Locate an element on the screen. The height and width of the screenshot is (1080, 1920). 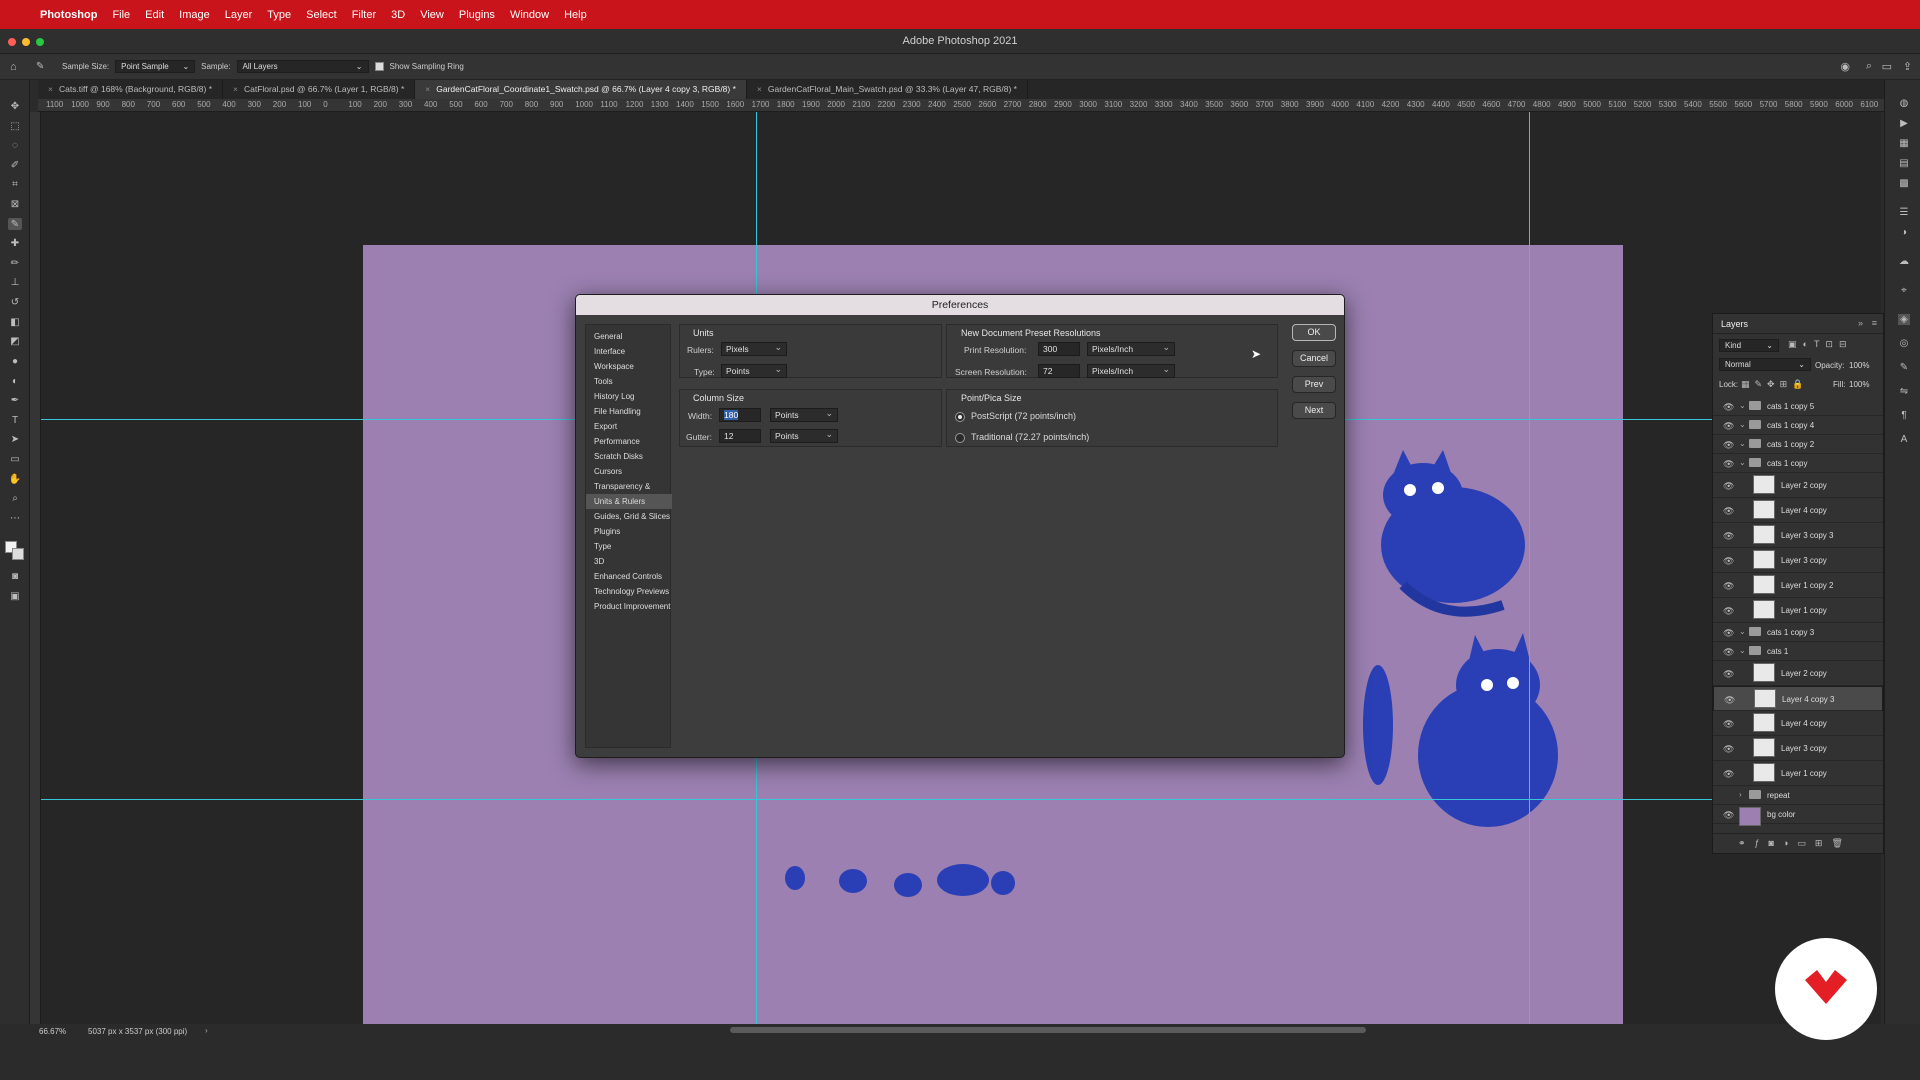
lock-icons: ▦✎✥⊞🔒 is located at coordinates (1774, 384).